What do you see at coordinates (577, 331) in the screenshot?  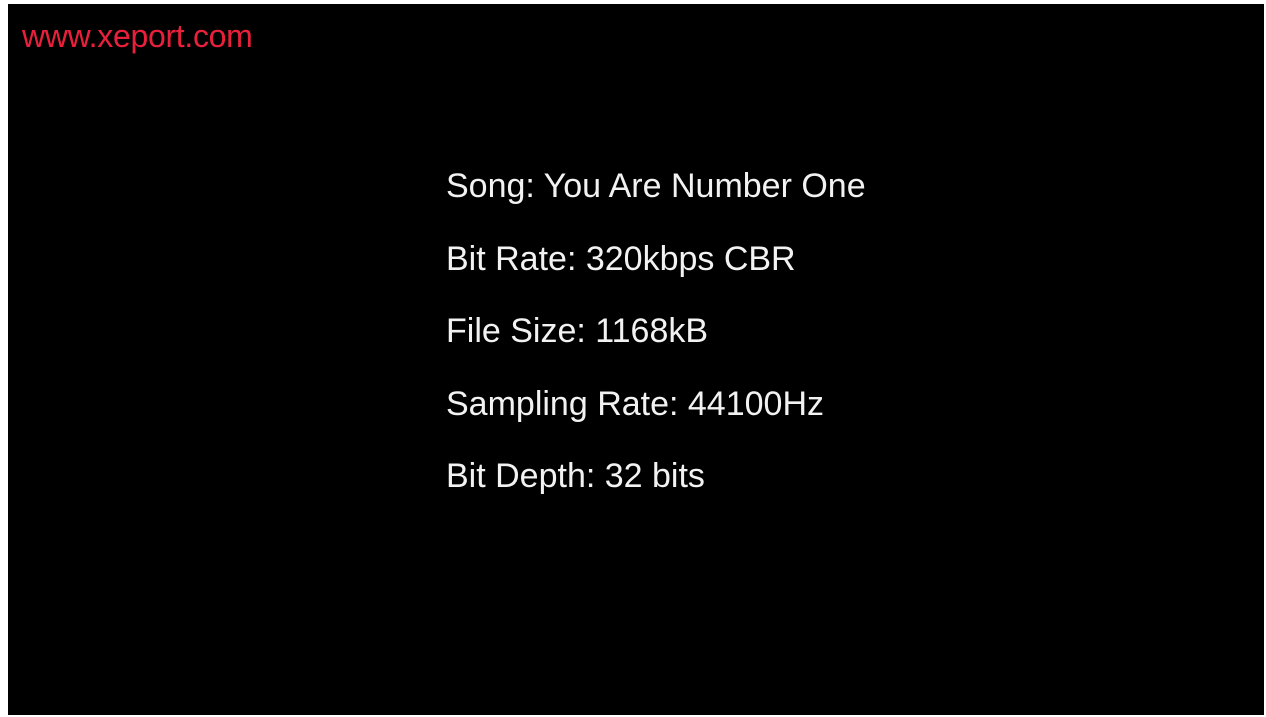 I see `file-size-line: File Size: 1168kB` at bounding box center [577, 331].